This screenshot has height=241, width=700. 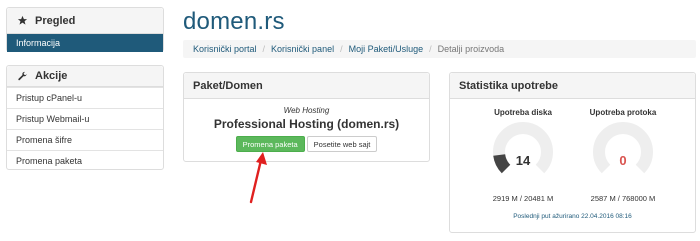 What do you see at coordinates (85, 43) in the screenshot?
I see `sidebar-item-informacija: Informacija` at bounding box center [85, 43].